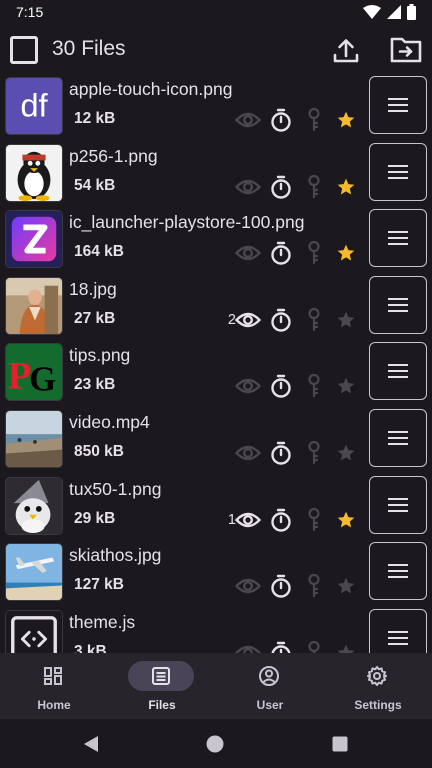  Describe the element at coordinates (216, 442) in the screenshot. I see `file-row: video.mp4 850 kB` at that location.